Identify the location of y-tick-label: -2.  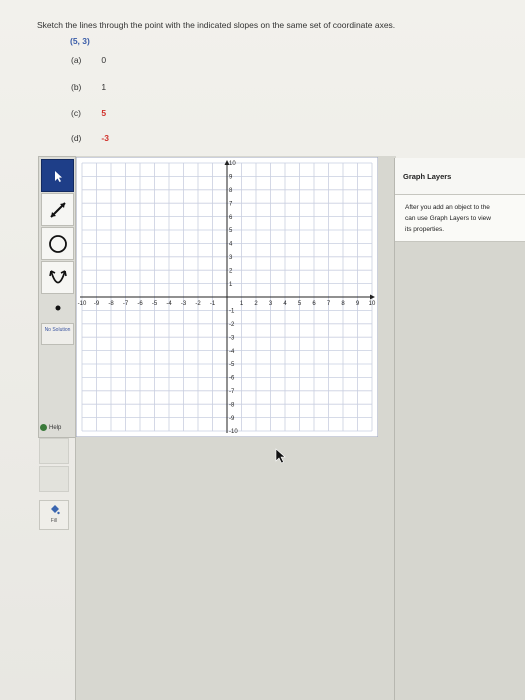
(232, 325).